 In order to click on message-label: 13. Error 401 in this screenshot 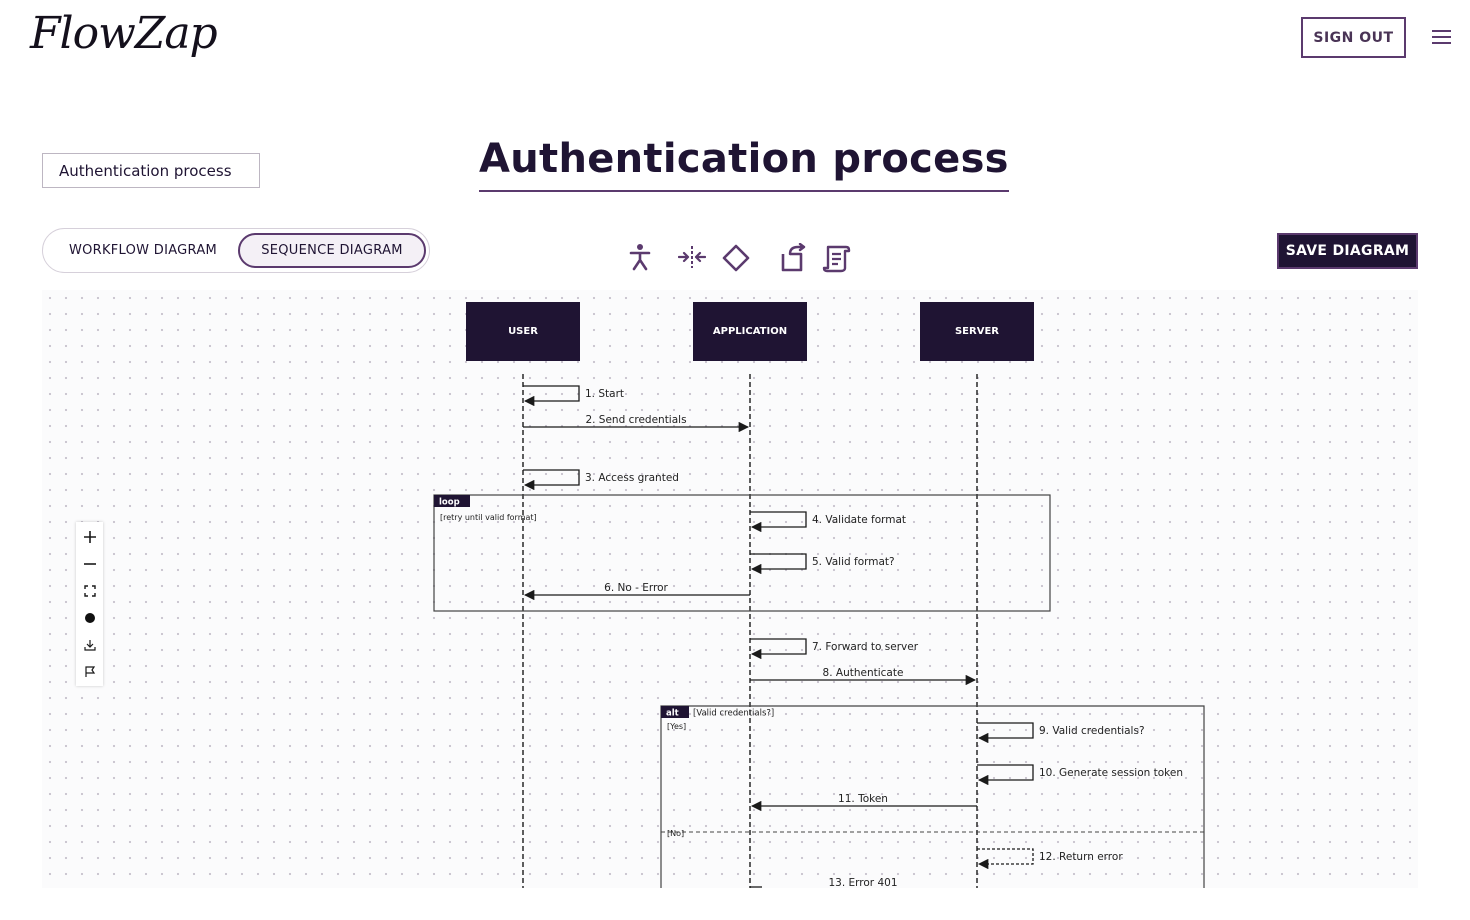, I will do `click(862, 882)`.